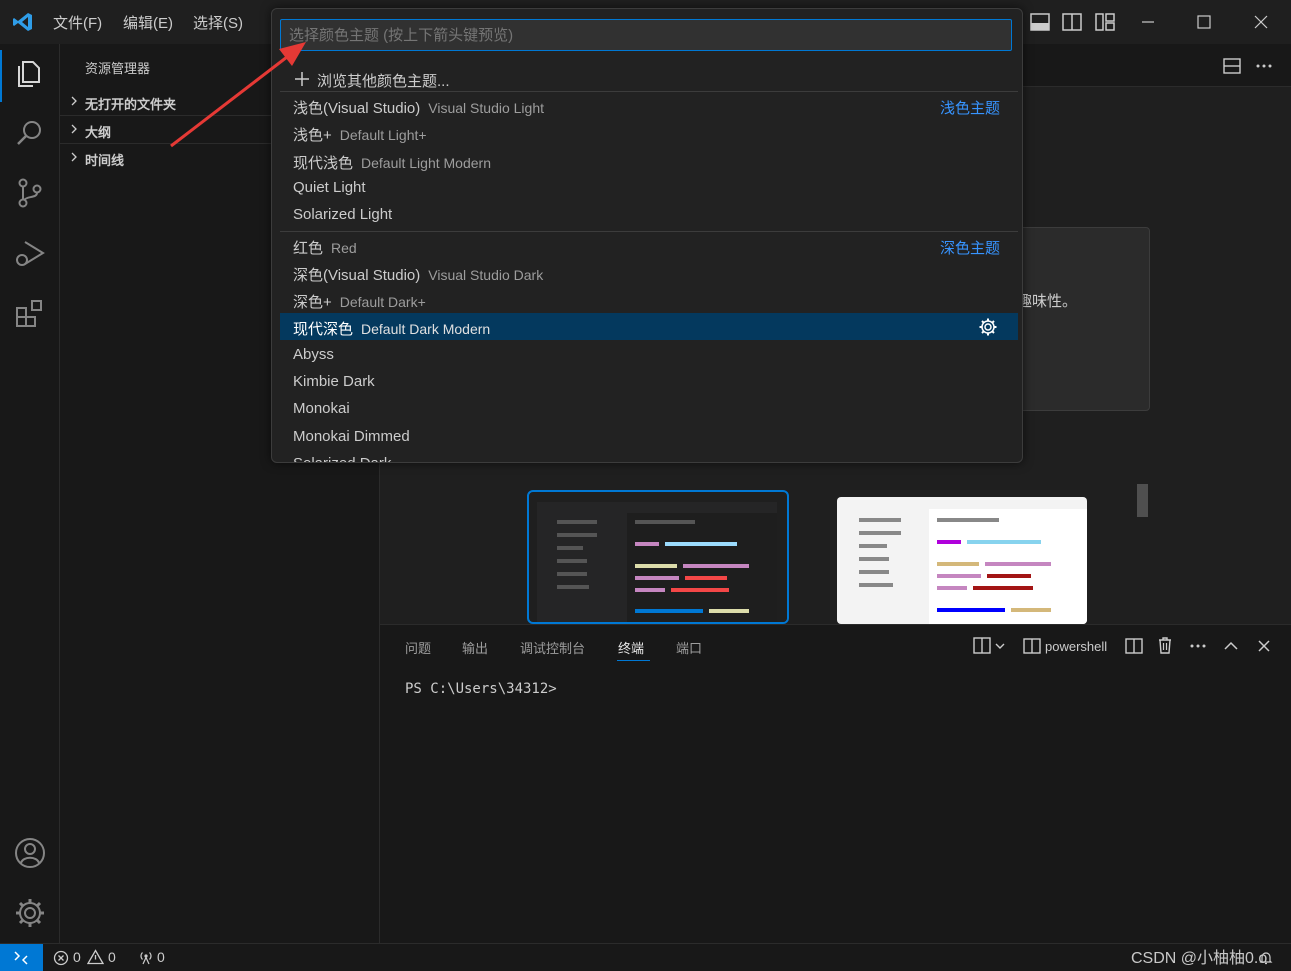  What do you see at coordinates (475, 647) in the screenshot?
I see `tab-output: 输出` at bounding box center [475, 647].